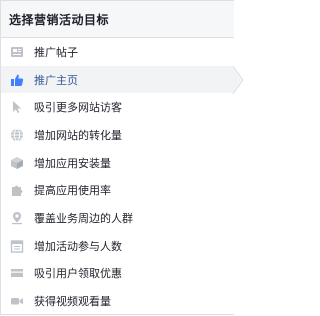 The height and width of the screenshot is (316, 320). Describe the element at coordinates (78, 135) in the screenshot. I see `objective-label: 增加网站的转化量` at that location.